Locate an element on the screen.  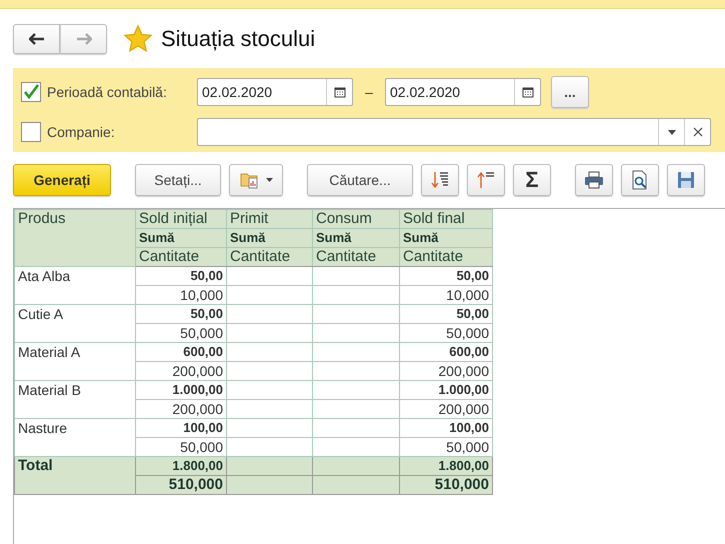
sort-ascending-button is located at coordinates (486, 180).